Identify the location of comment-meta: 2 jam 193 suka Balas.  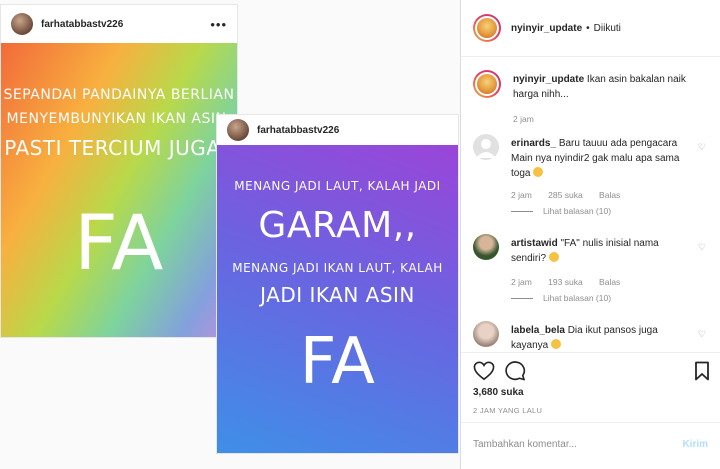
(572, 282).